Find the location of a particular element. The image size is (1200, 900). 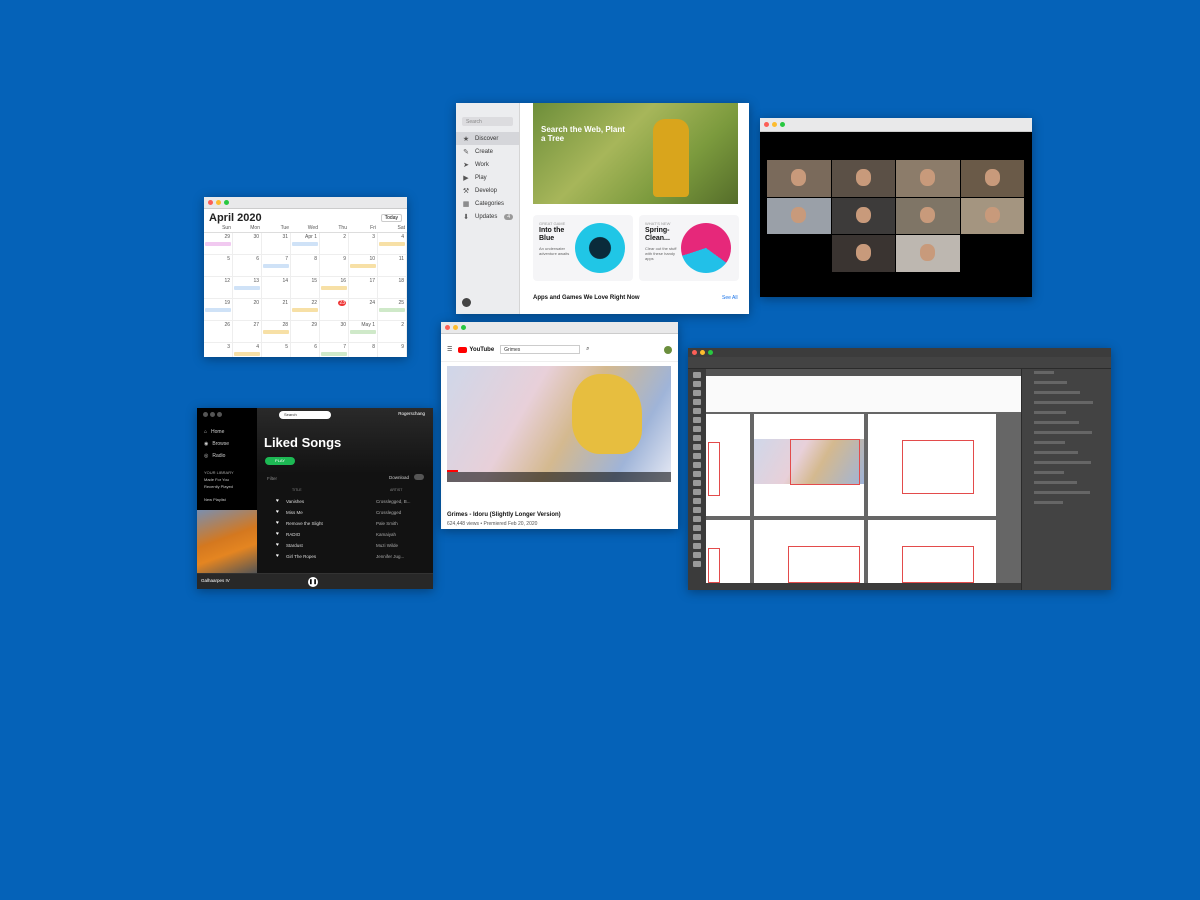

calendar-day-cell: 21 is located at coordinates (276, 310).